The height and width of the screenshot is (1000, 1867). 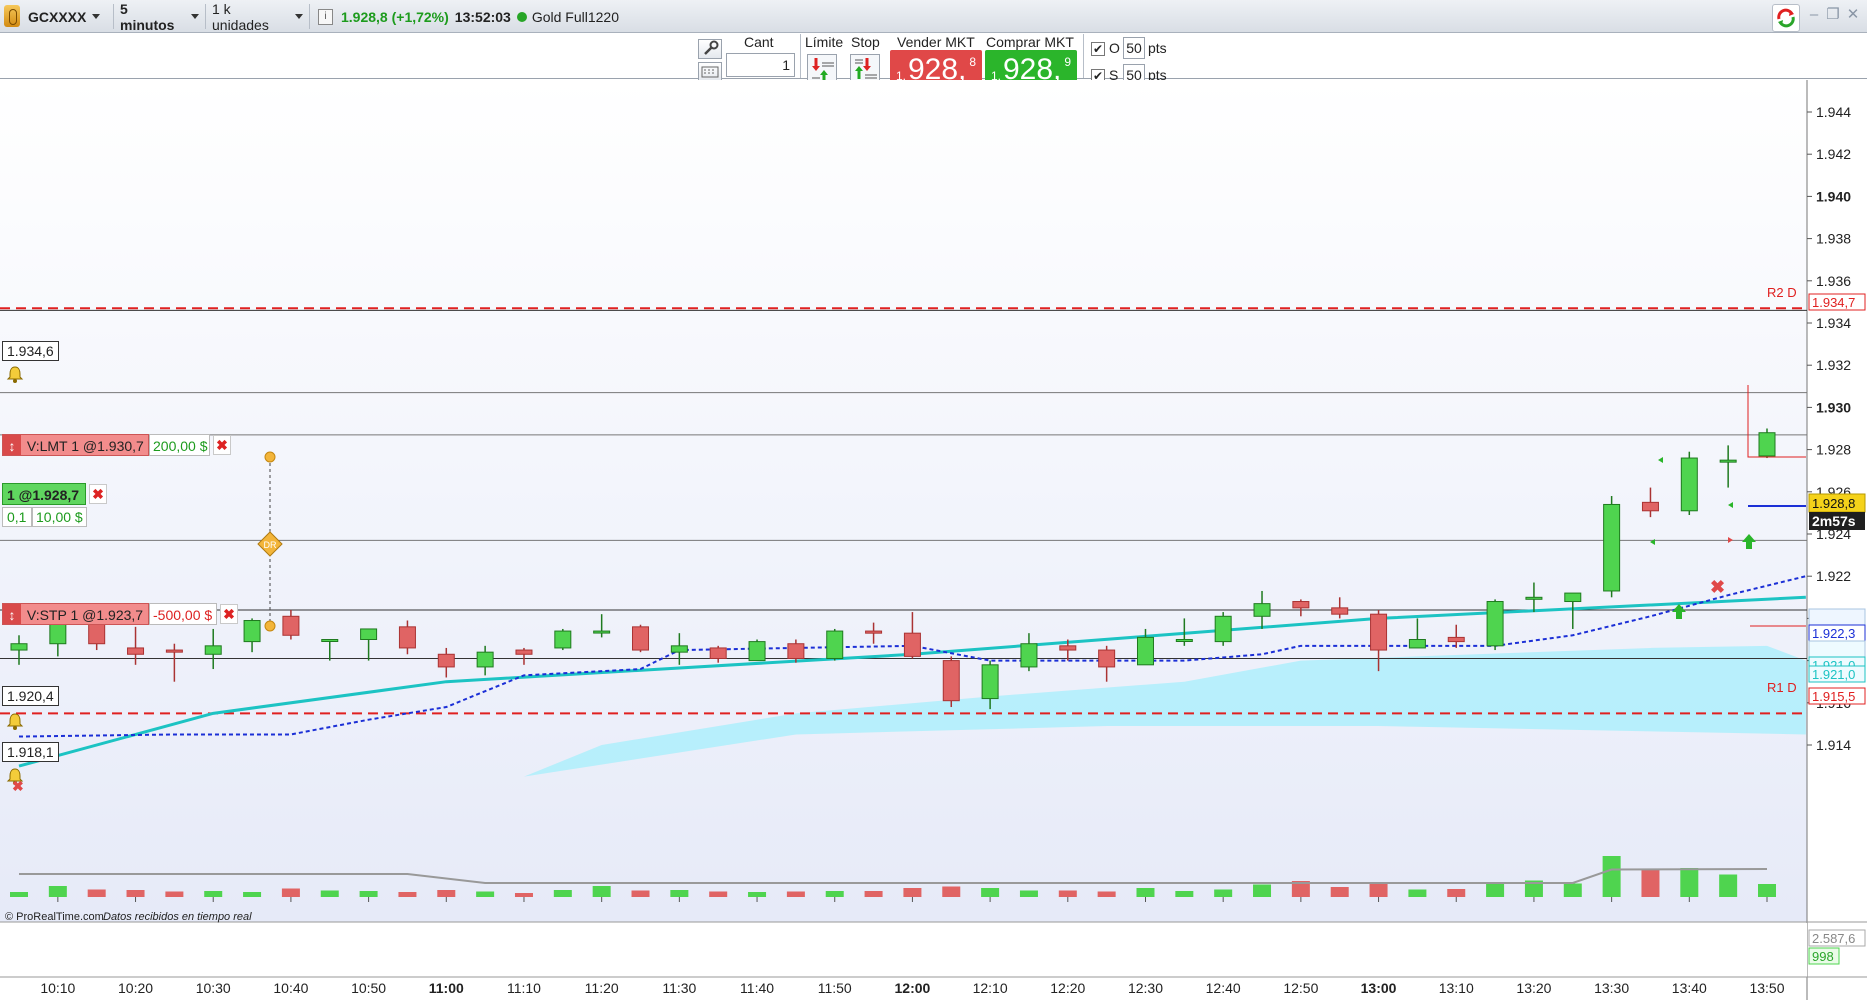 What do you see at coordinates (195, 16) in the screenshot?
I see `chevron-down-icon` at bounding box center [195, 16].